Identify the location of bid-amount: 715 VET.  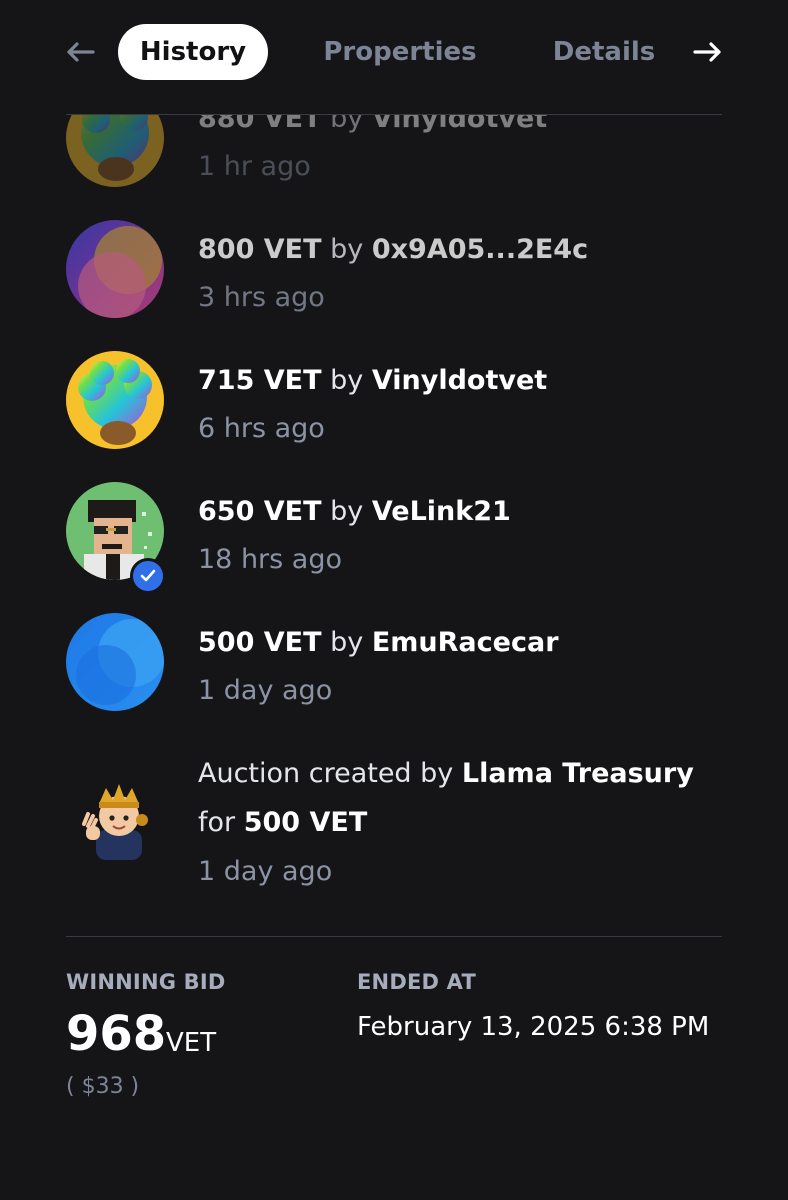
(260, 380).